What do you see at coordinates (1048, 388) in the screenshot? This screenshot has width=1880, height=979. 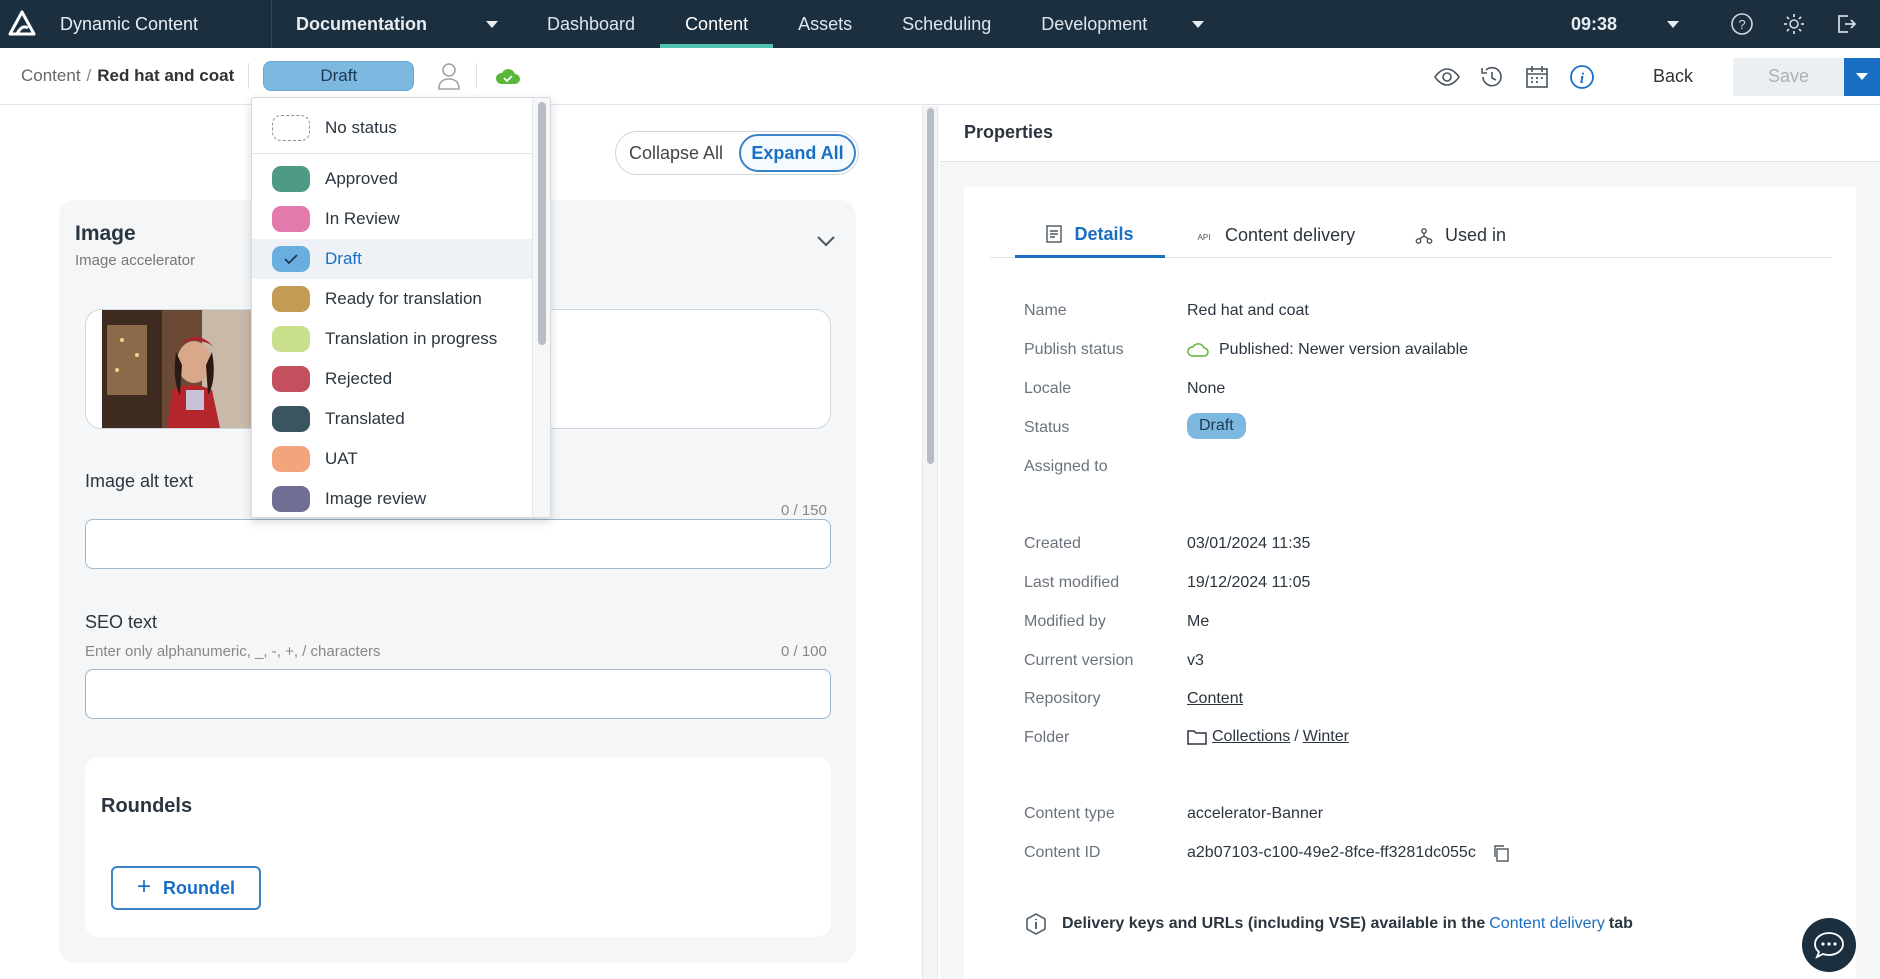 I see `locale-label: Locale` at bounding box center [1048, 388].